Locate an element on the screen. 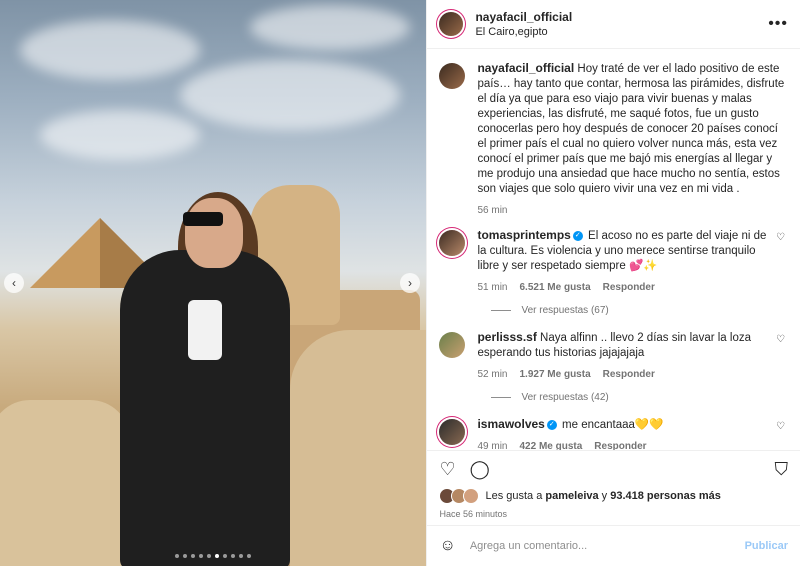 The height and width of the screenshot is (566, 800). carousel-next-button: › is located at coordinates (410, 283).